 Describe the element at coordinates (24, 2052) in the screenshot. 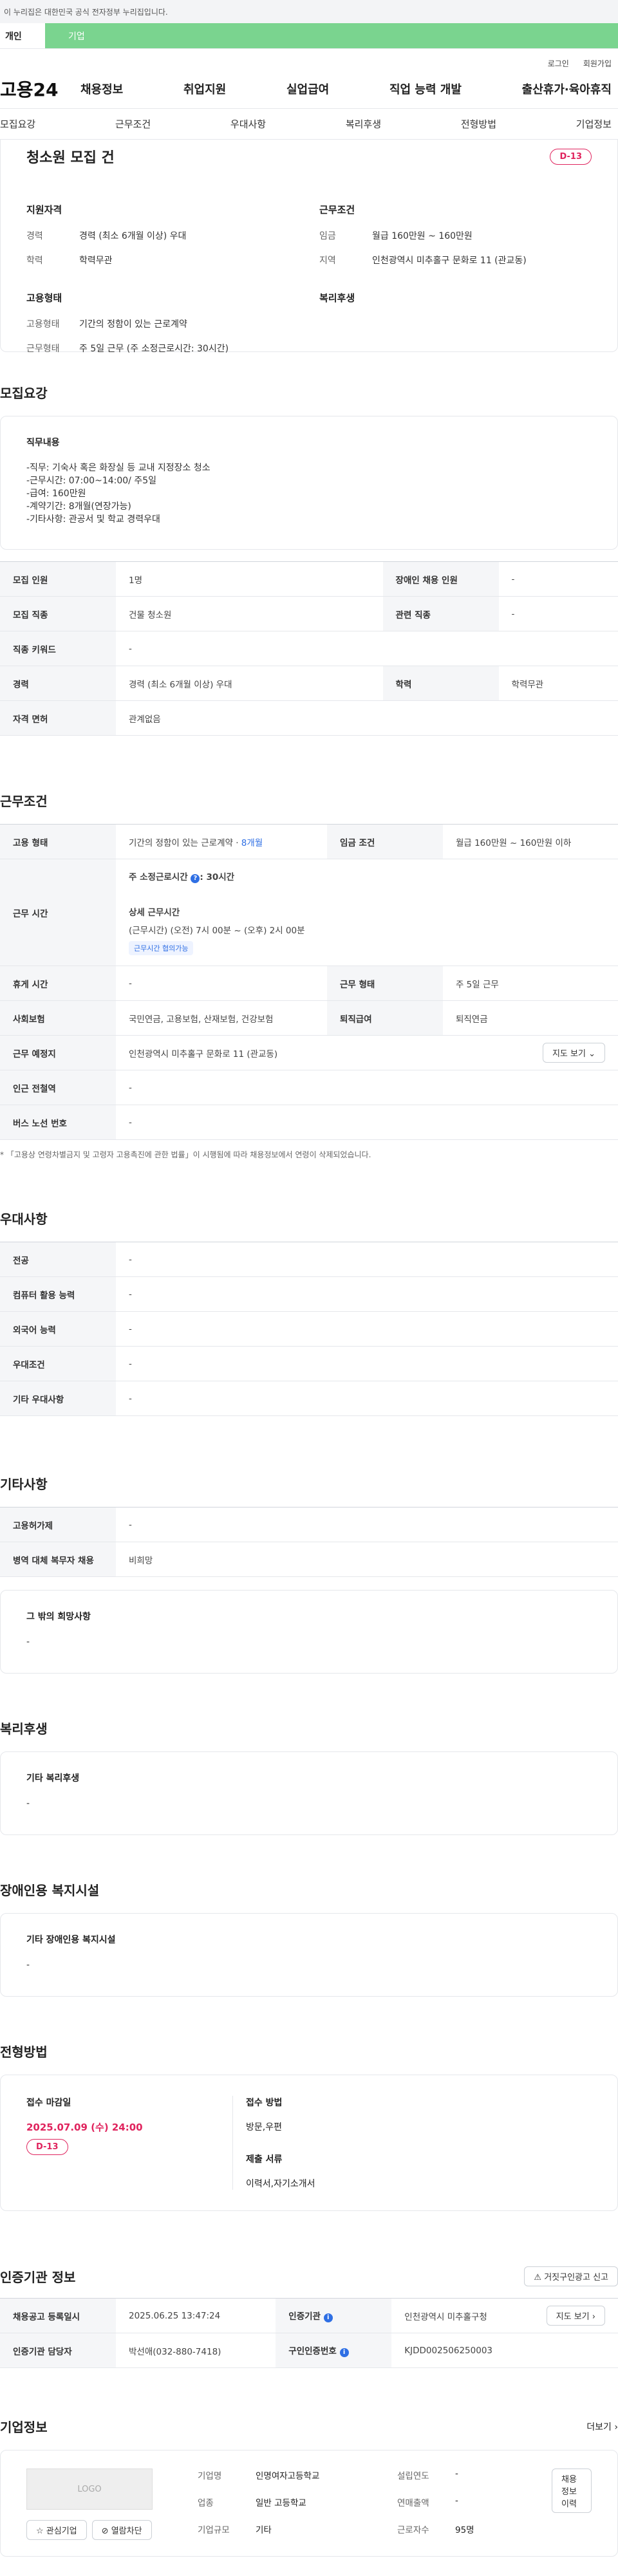

I see `process-section-title: 전형방법` at that location.